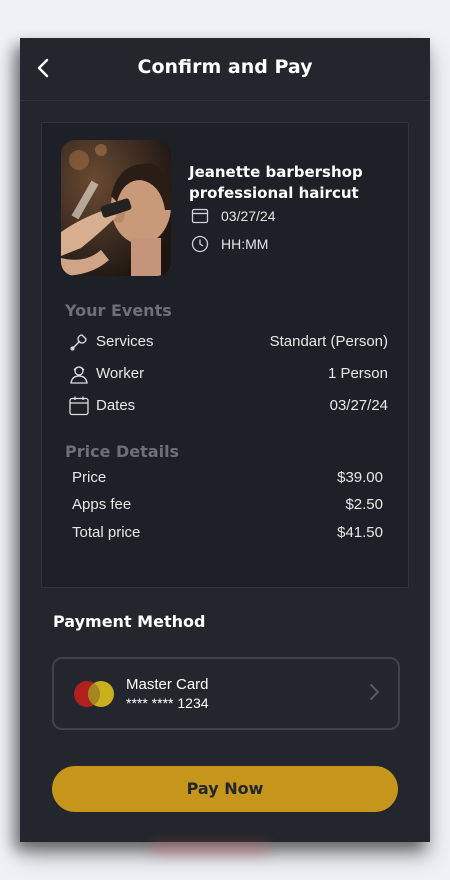 The image size is (450, 880). I want to click on pay-now-button: Pay Now, so click(225, 789).